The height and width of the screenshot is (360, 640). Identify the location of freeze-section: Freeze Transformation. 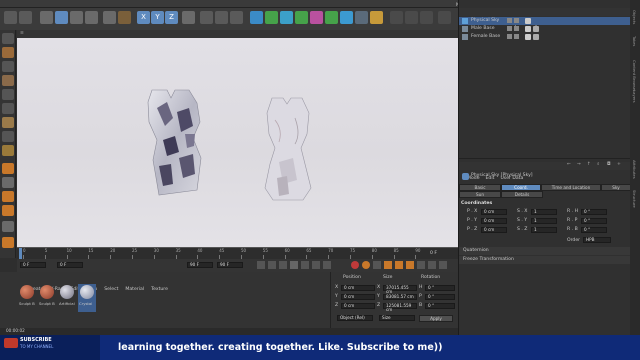
(545, 260).